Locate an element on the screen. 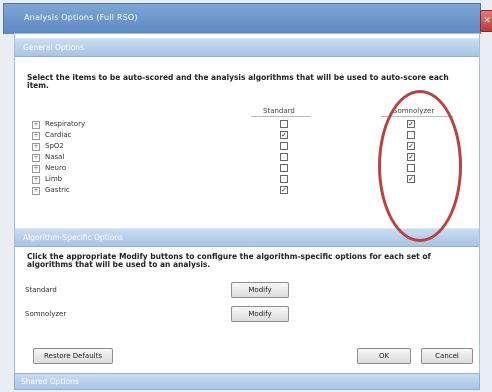 This screenshot has width=492, height=392. general-options-header: General Options is located at coordinates (247, 47).